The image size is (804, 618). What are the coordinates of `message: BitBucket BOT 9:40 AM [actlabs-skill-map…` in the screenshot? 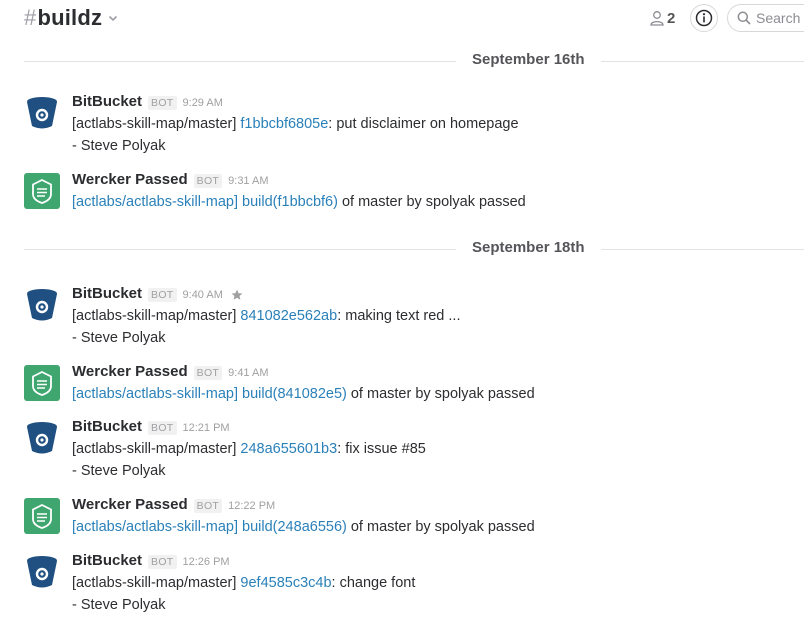 It's located at (404, 317).